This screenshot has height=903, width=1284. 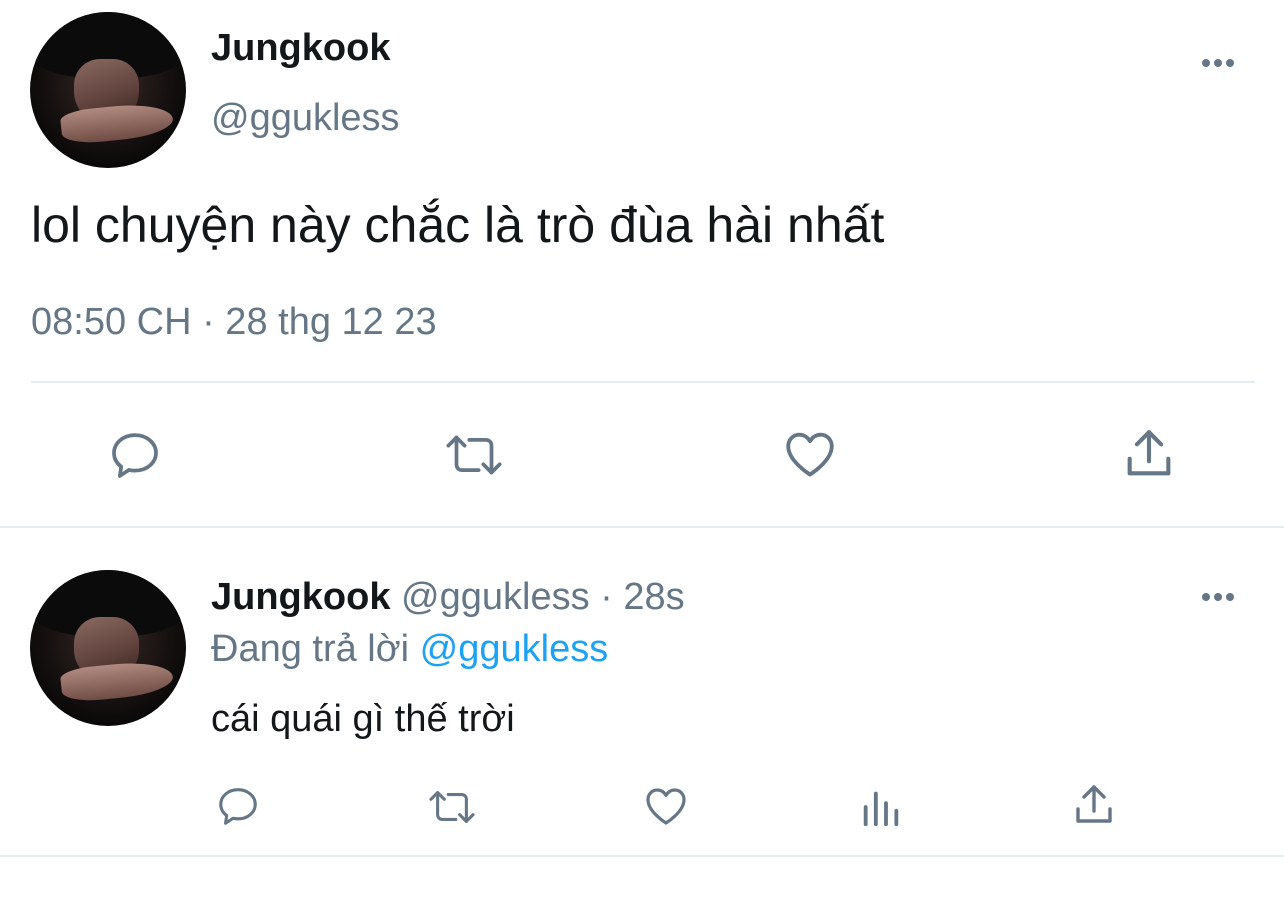 I want to click on reply-header: Jungkook @ggukless · 28s, so click(x=448, y=597).